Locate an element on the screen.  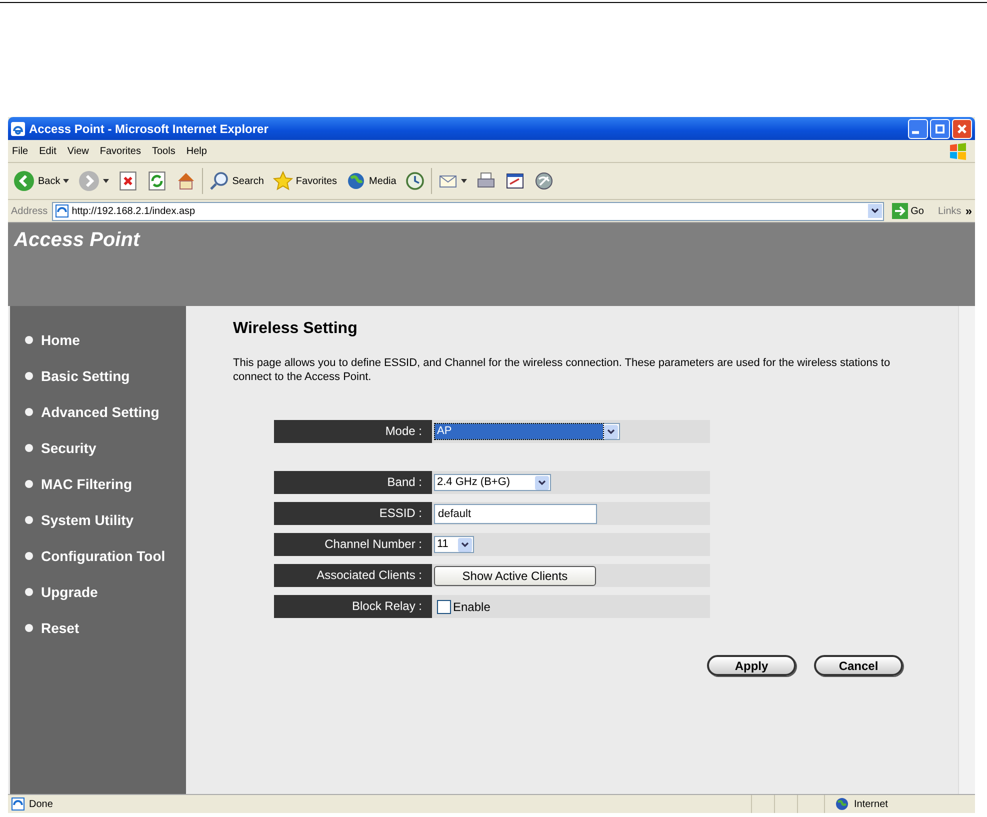
go-button: Go is located at coordinates (908, 211).